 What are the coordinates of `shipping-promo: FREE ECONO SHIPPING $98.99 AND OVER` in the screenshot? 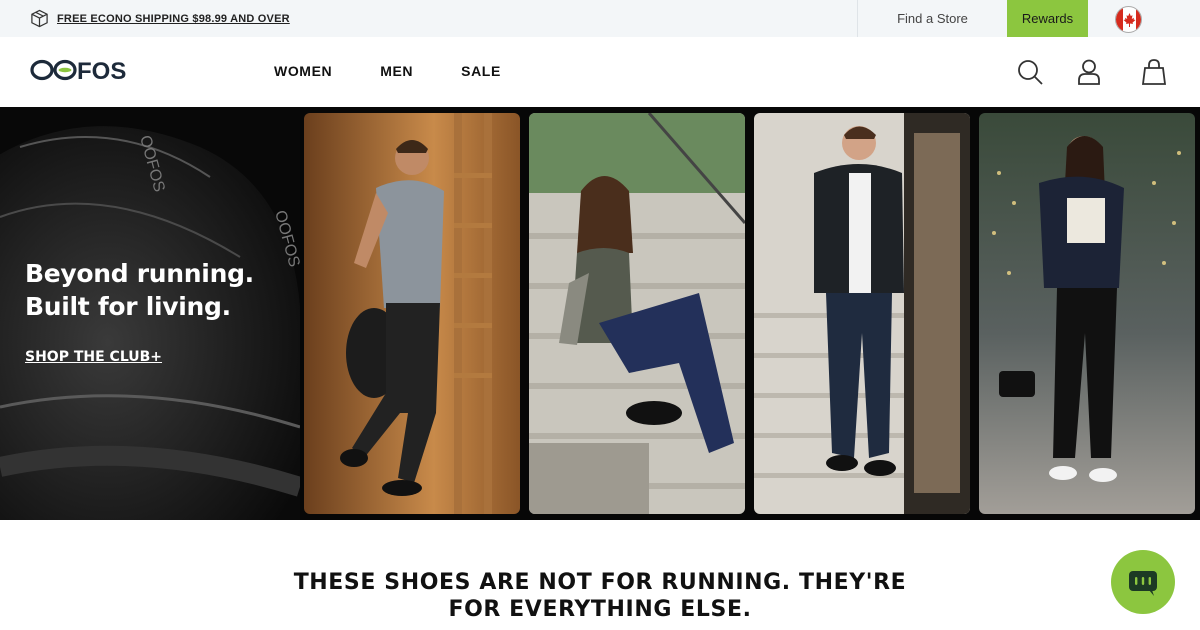 It's located at (160, 18).